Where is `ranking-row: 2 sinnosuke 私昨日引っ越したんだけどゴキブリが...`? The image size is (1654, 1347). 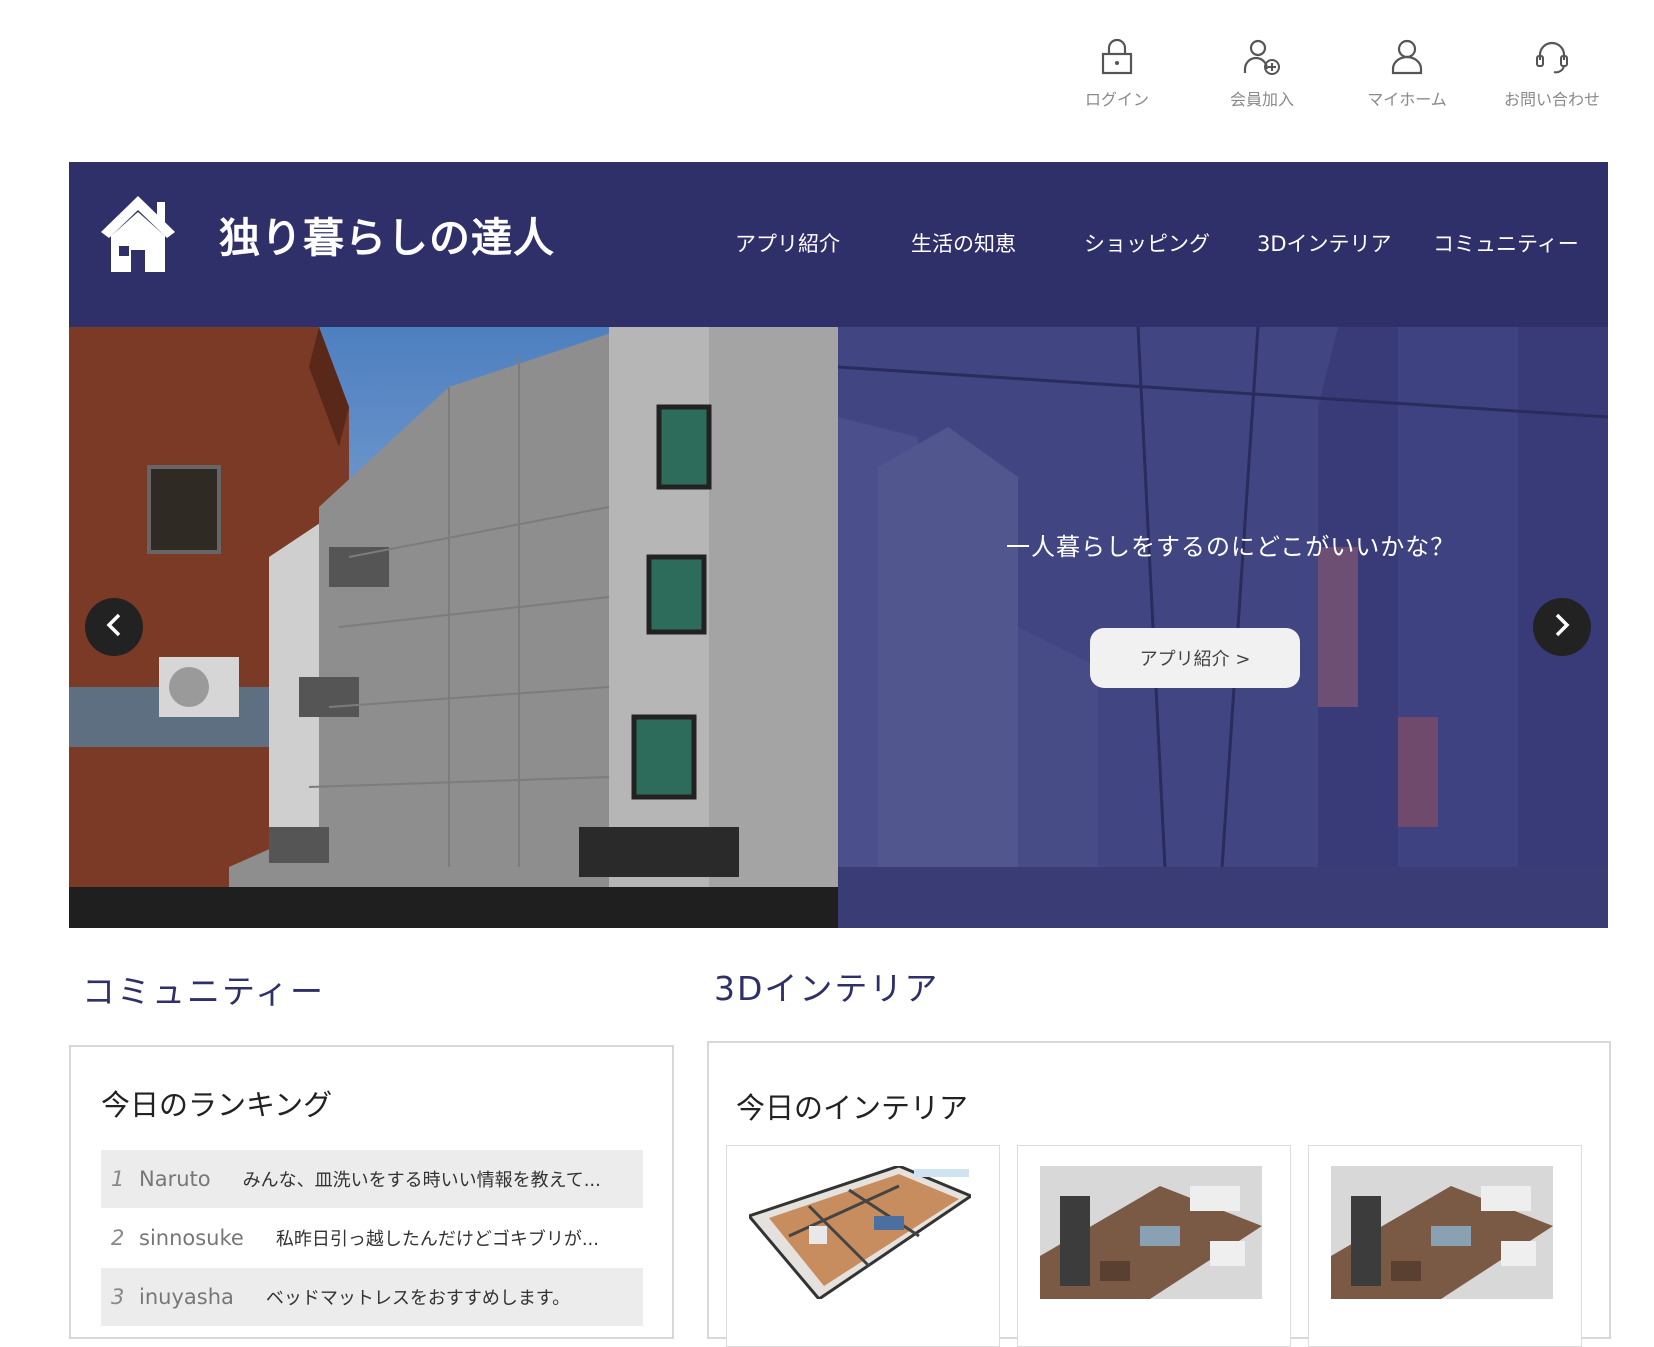 ranking-row: 2 sinnosuke 私昨日引っ越したんだけどゴキブリが... is located at coordinates (372, 1238).